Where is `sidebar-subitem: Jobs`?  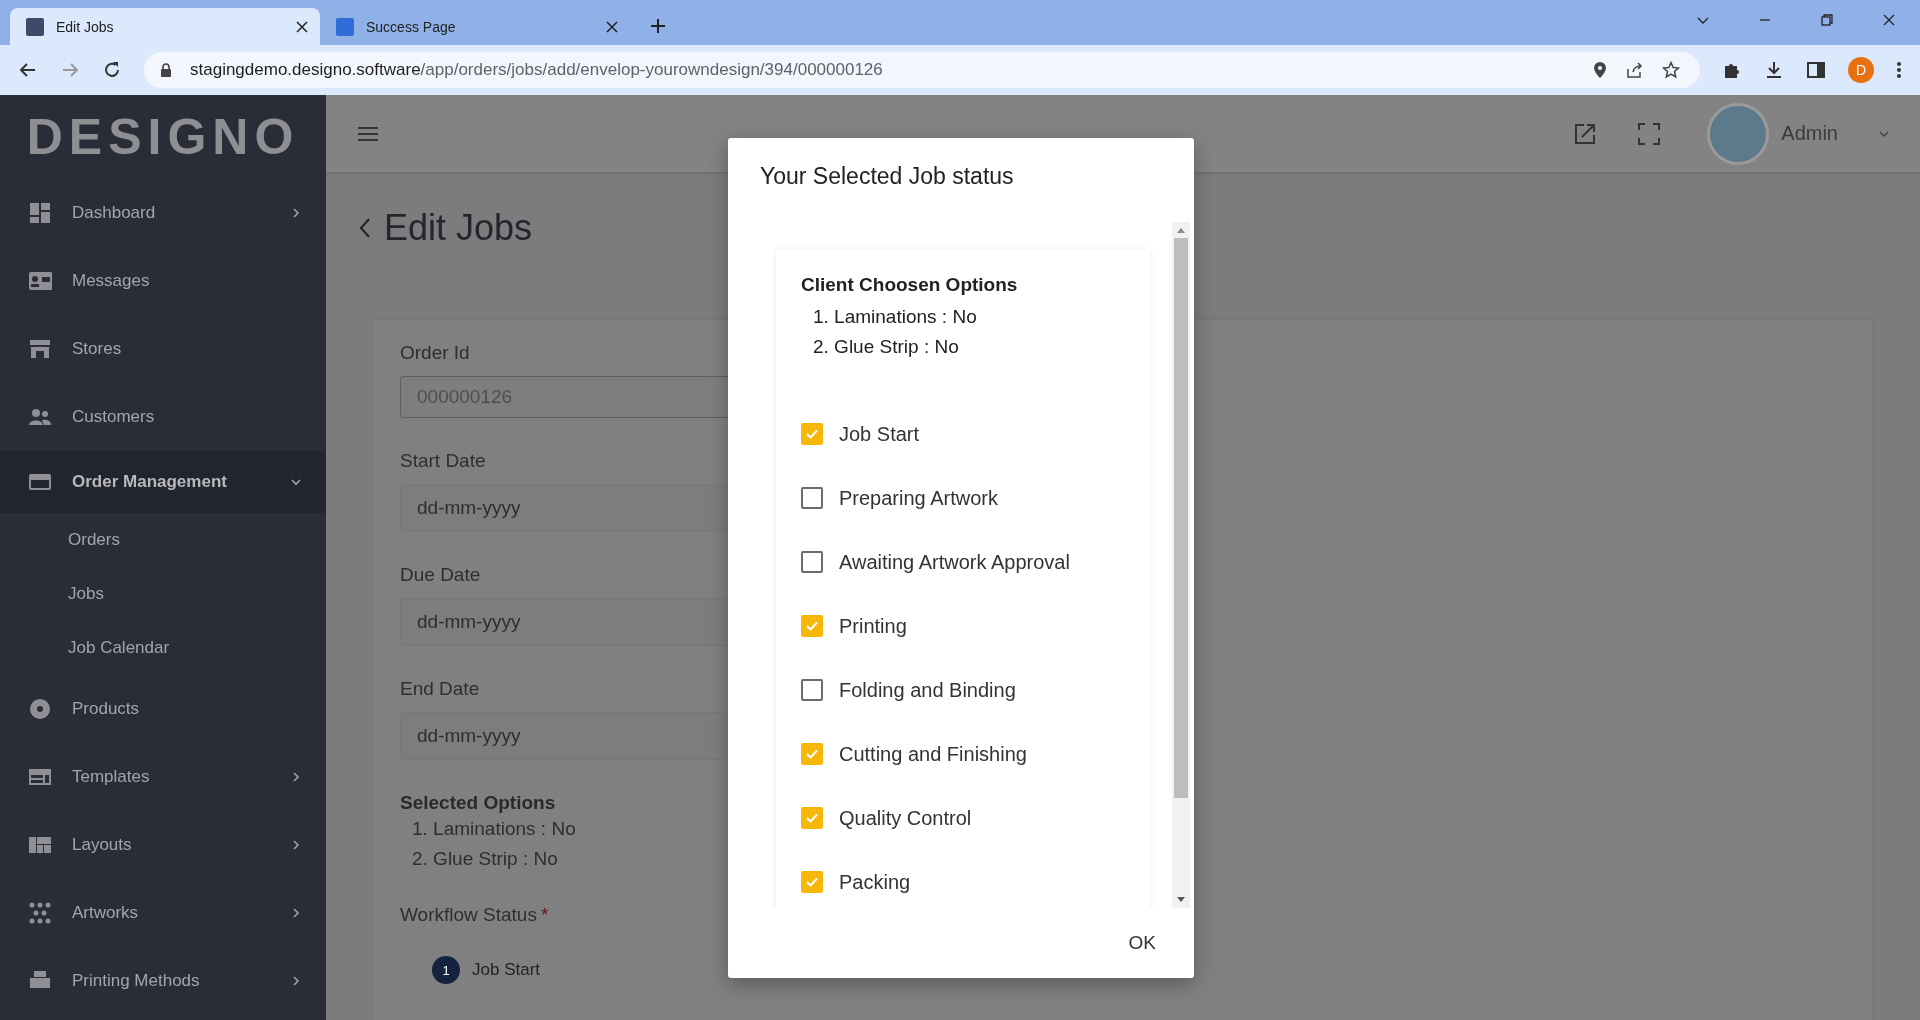
sidebar-subitem: Jobs is located at coordinates (163, 594).